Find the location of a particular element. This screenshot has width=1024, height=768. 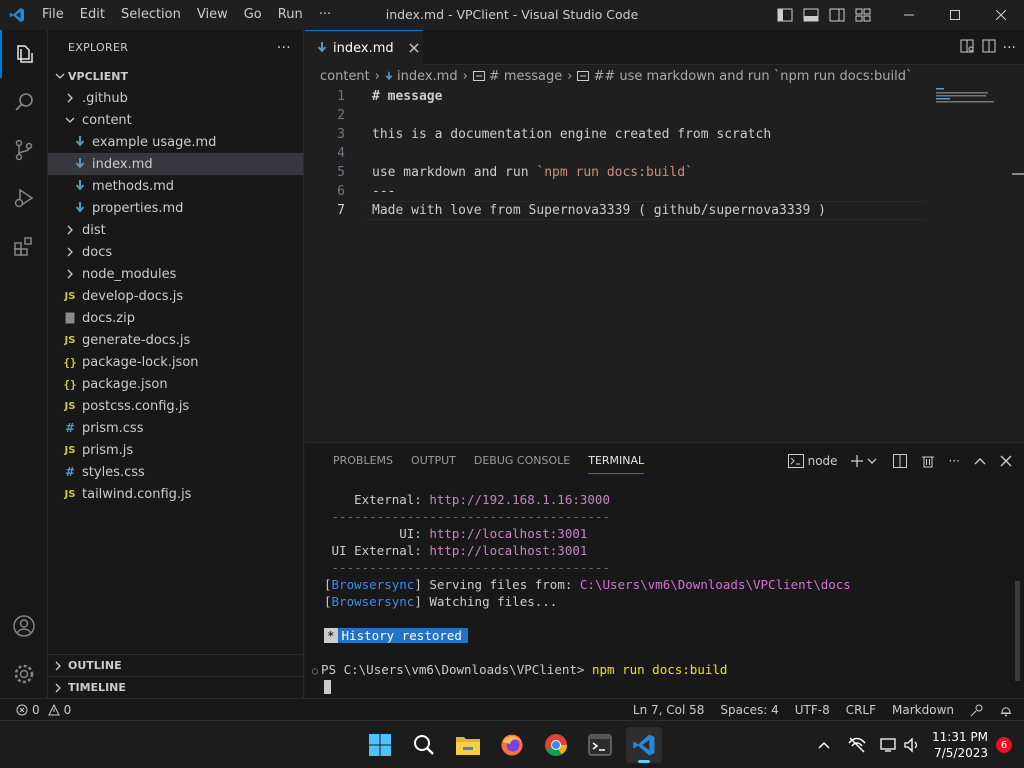

firefox-icon is located at coordinates (512, 745).